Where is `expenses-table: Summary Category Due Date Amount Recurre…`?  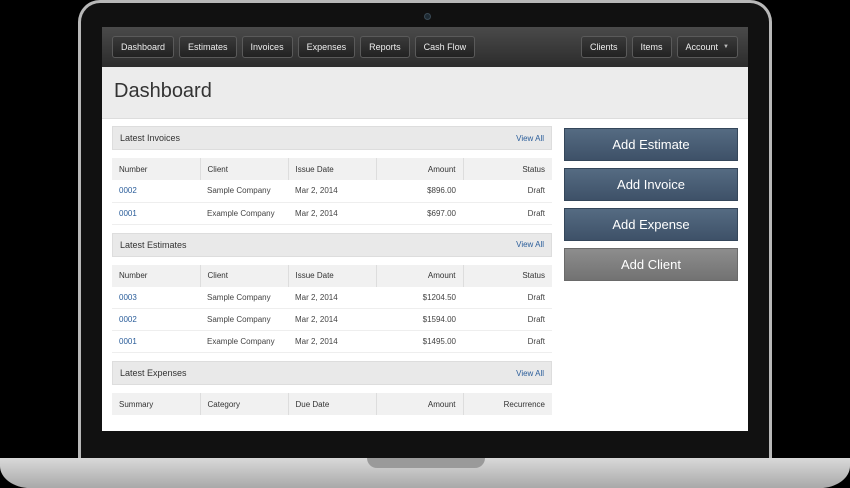 expenses-table: Summary Category Due Date Amount Recurre… is located at coordinates (332, 404).